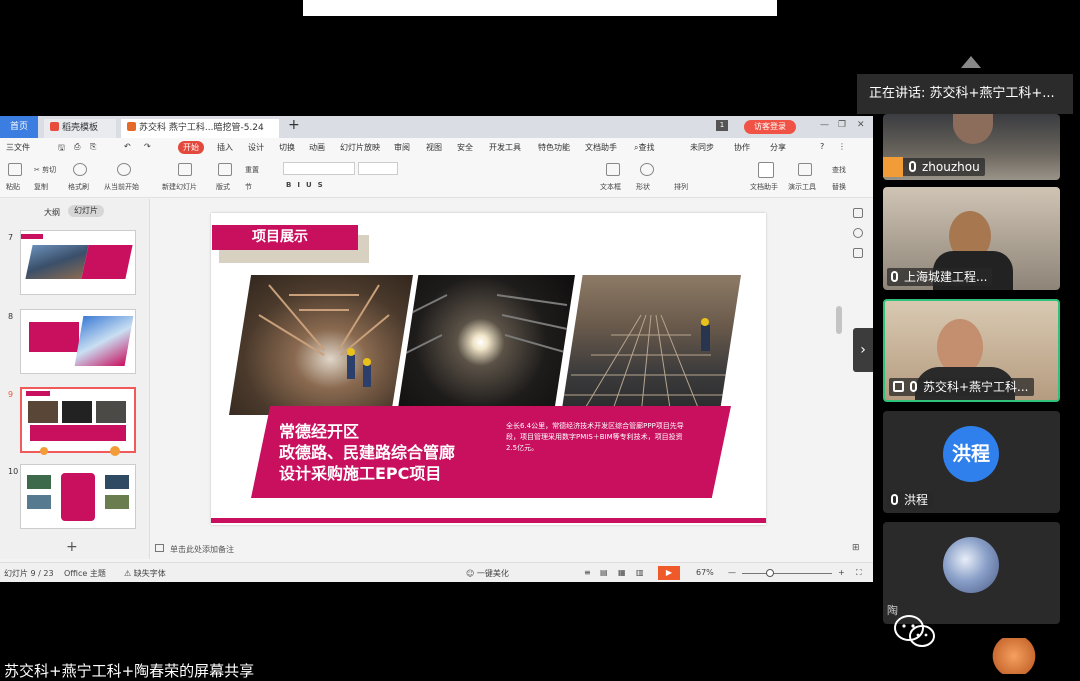  What do you see at coordinates (805, 169) in the screenshot?
I see `present-tool-icon` at bounding box center [805, 169].